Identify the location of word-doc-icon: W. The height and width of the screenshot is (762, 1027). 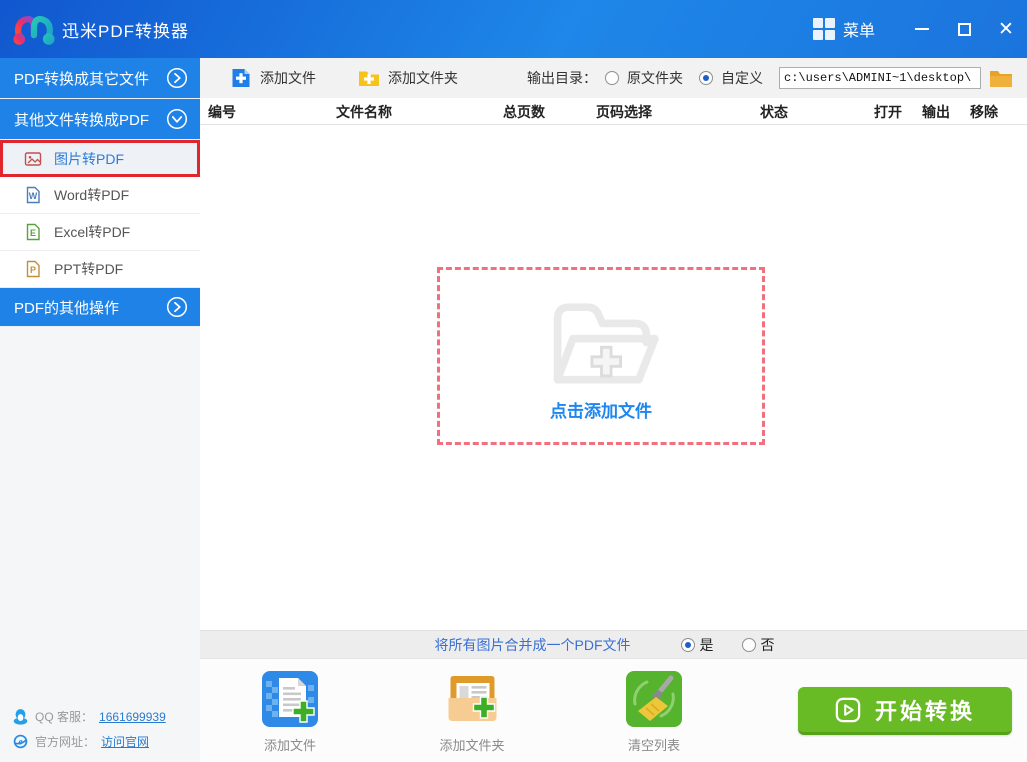
(33, 195).